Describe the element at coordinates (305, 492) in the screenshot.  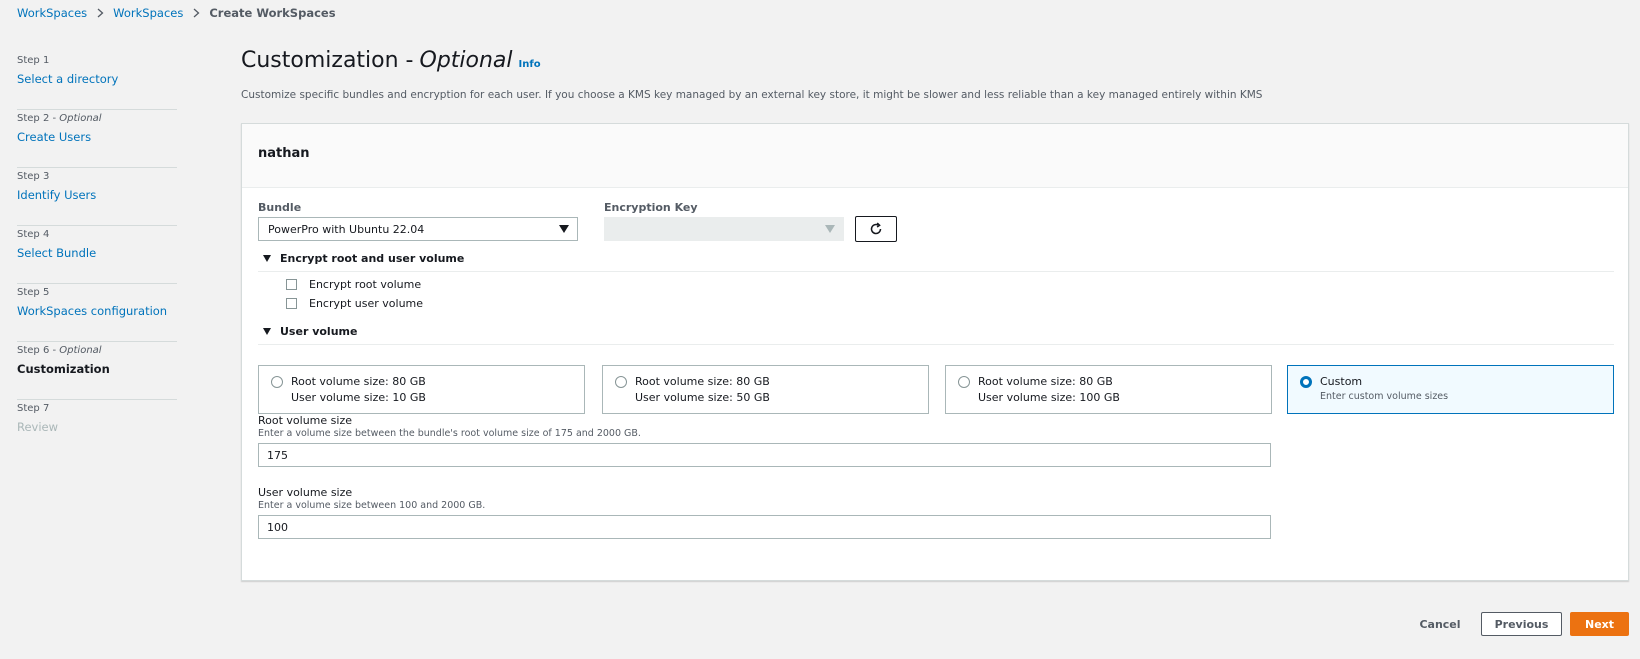
I see `user-volume-size-label: User volume size` at that location.